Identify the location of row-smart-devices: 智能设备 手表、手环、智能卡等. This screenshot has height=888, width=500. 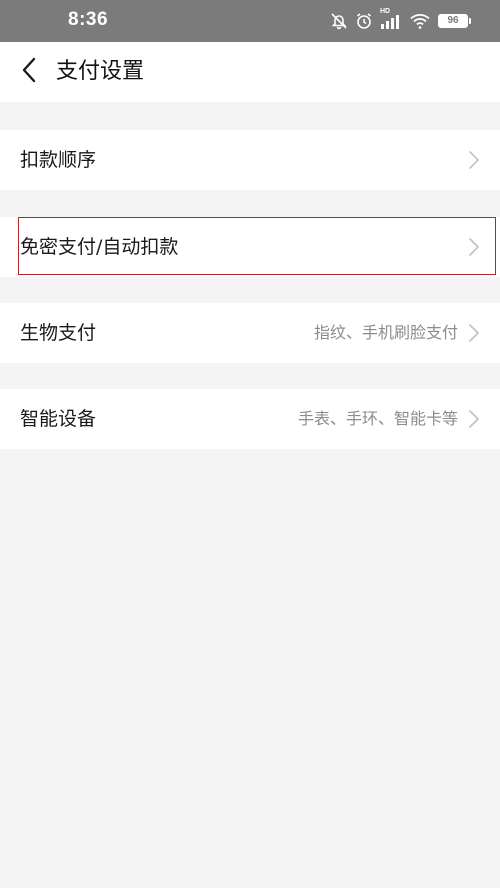
(250, 419).